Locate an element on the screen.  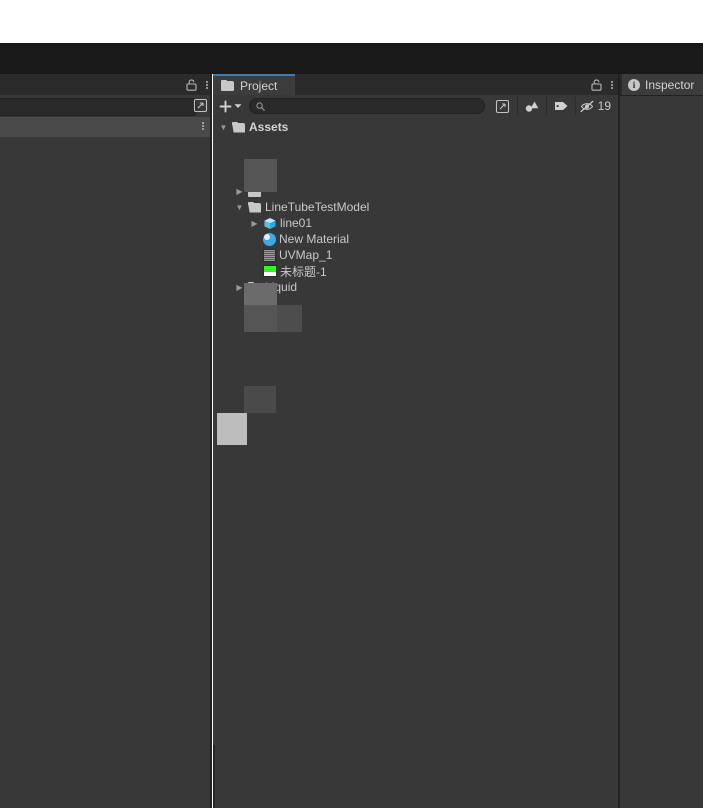
tree-row: ▶ 未标题-1 is located at coordinates (415, 271).